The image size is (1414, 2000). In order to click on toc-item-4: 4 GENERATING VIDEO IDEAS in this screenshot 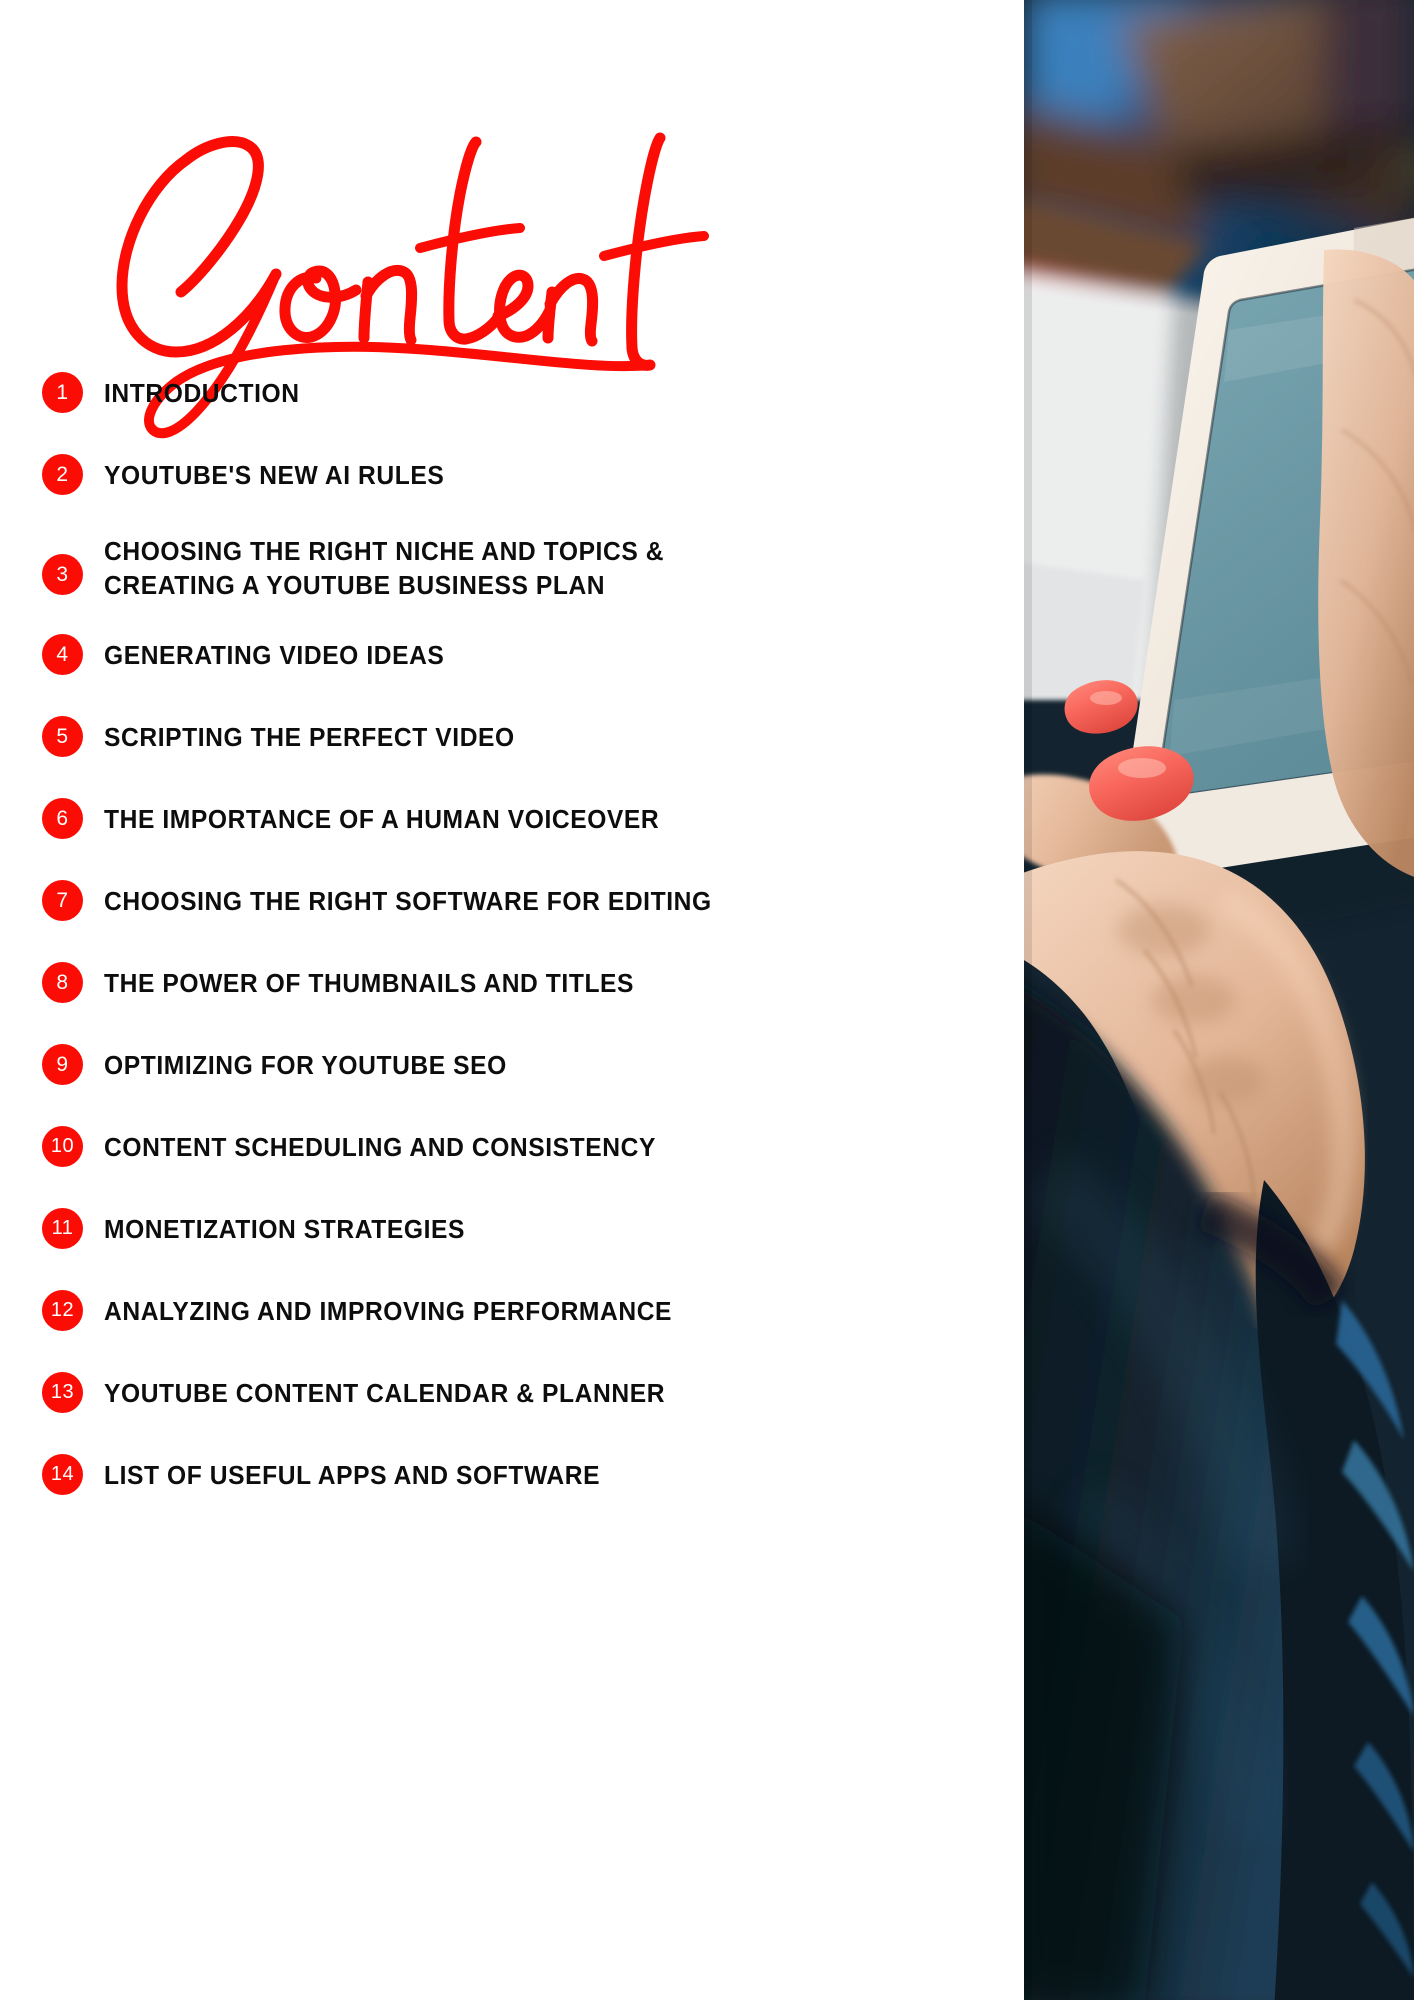, I will do `click(522, 654)`.